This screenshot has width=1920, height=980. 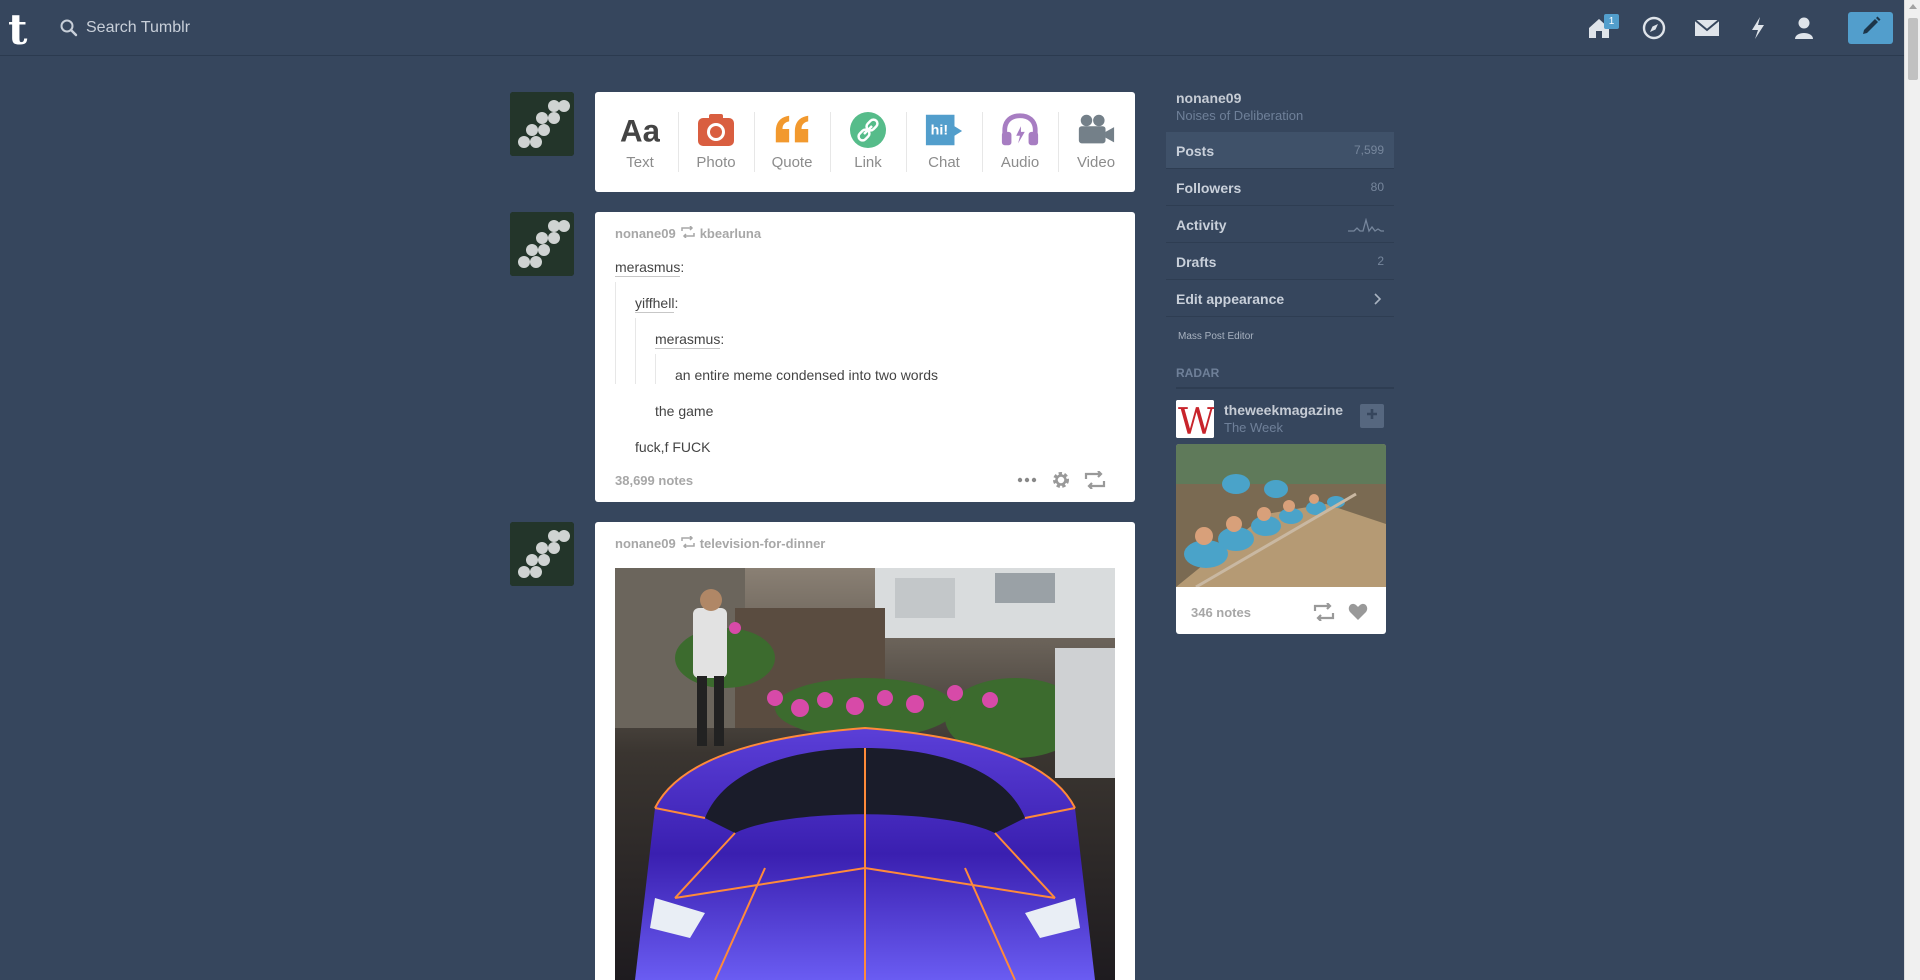 I want to click on lightning-icon, so click(x=1758, y=28).